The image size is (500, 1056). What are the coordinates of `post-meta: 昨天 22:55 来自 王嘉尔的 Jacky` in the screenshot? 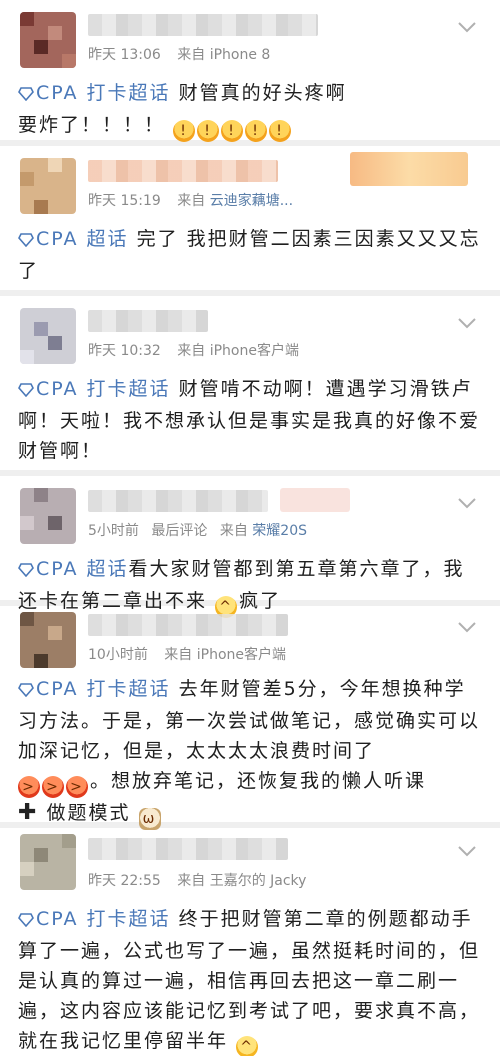 It's located at (197, 880).